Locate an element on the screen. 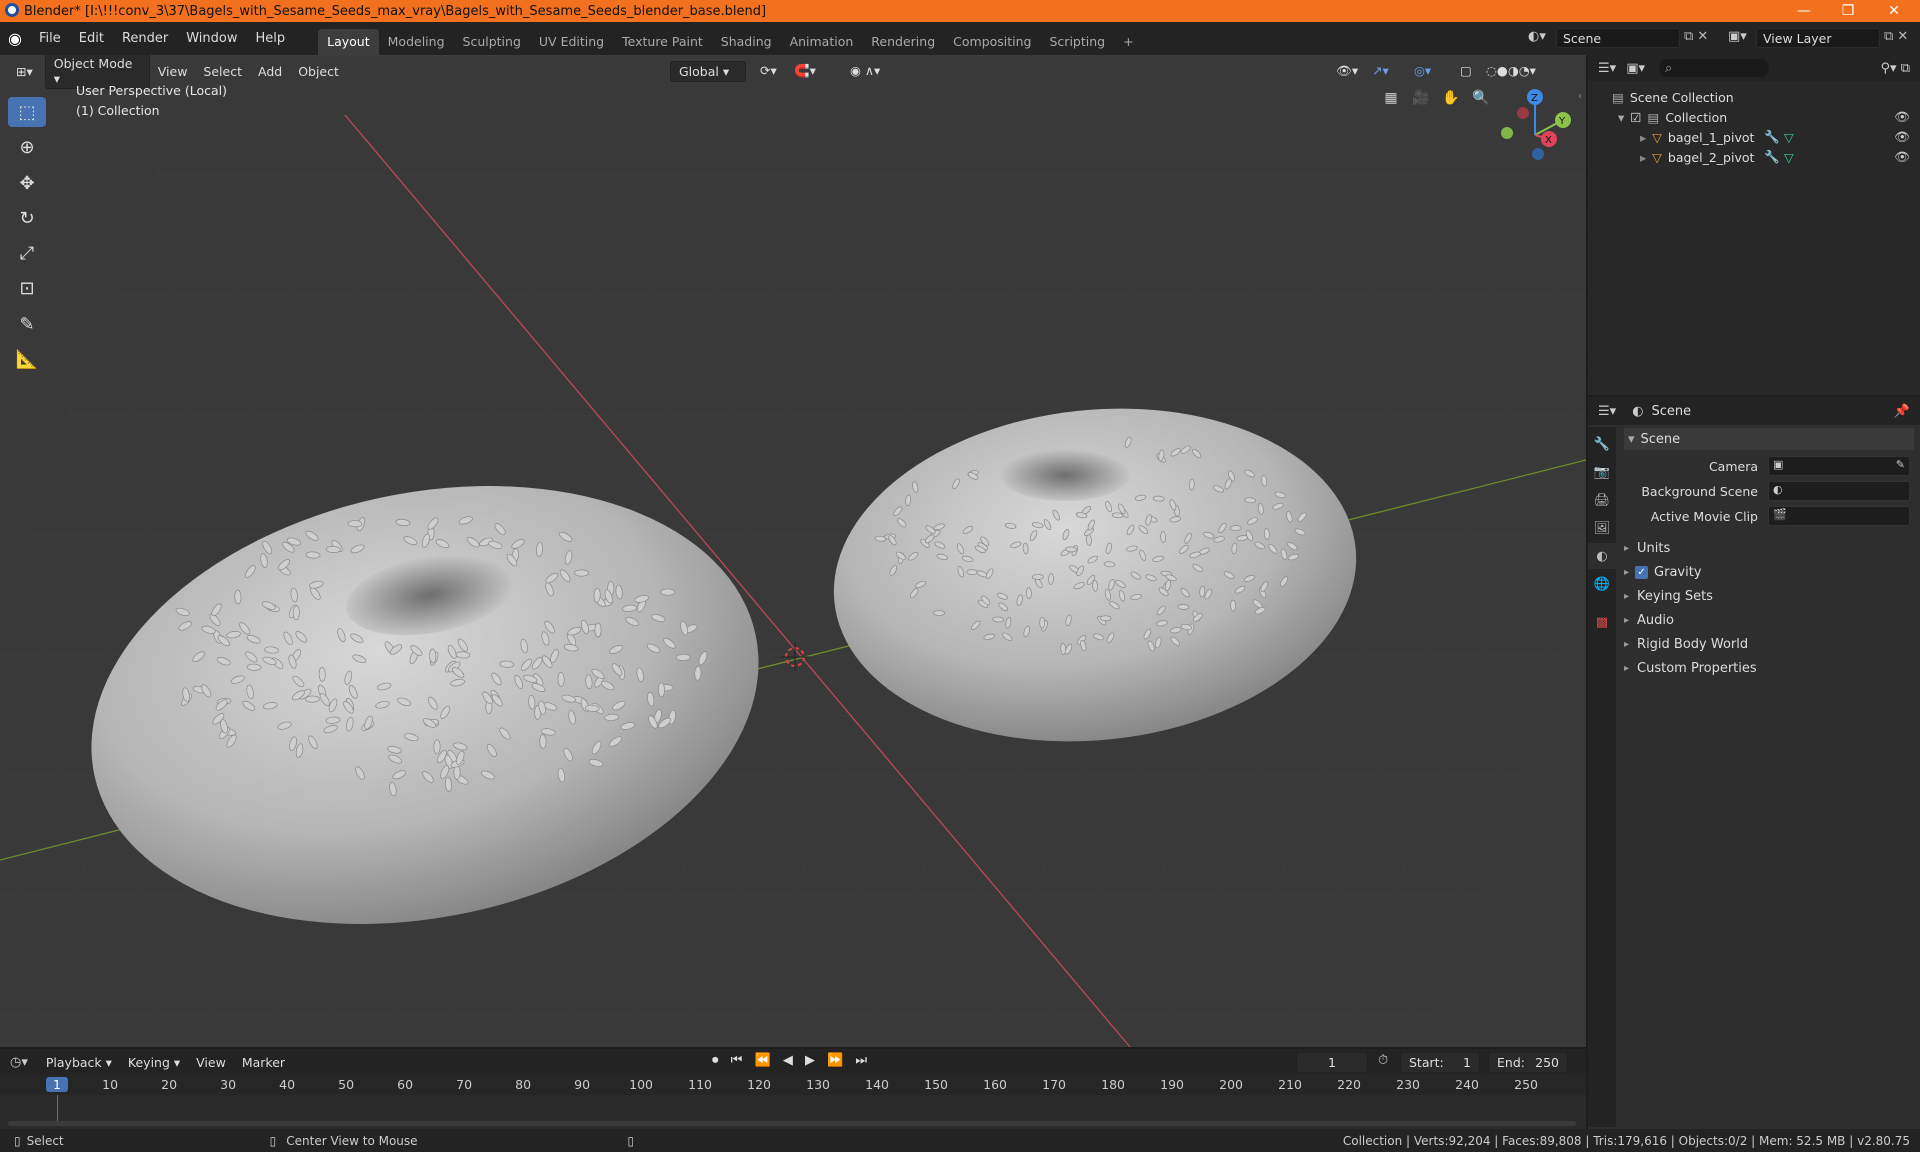 This screenshot has width=1920, height=1152. shading-modes-icon: ◌●◑◔▾ is located at coordinates (1511, 70).